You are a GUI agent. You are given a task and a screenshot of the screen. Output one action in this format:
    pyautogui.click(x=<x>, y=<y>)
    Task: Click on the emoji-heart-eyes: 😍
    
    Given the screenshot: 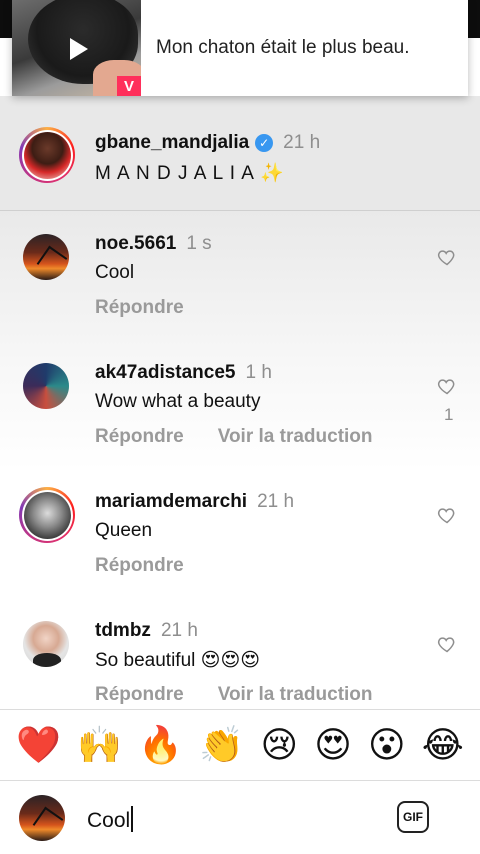 What is the action you would take?
    pyautogui.click(x=333, y=745)
    